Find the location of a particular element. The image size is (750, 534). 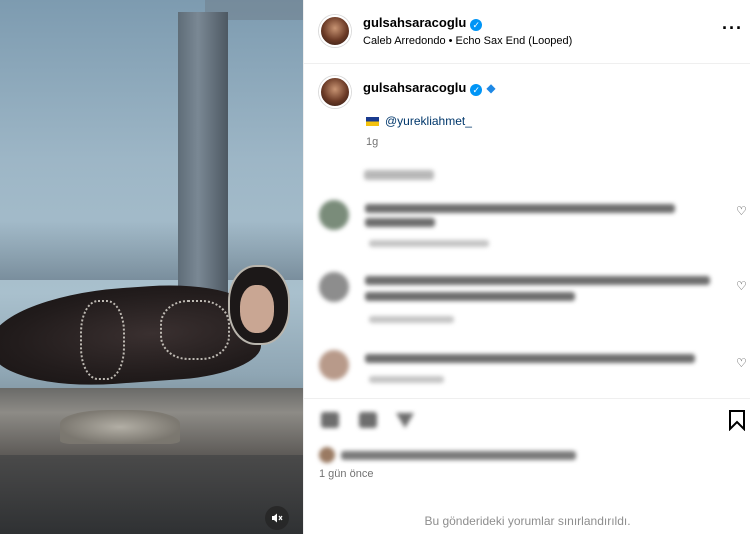

heart-icon is located at coordinates (330, 420).